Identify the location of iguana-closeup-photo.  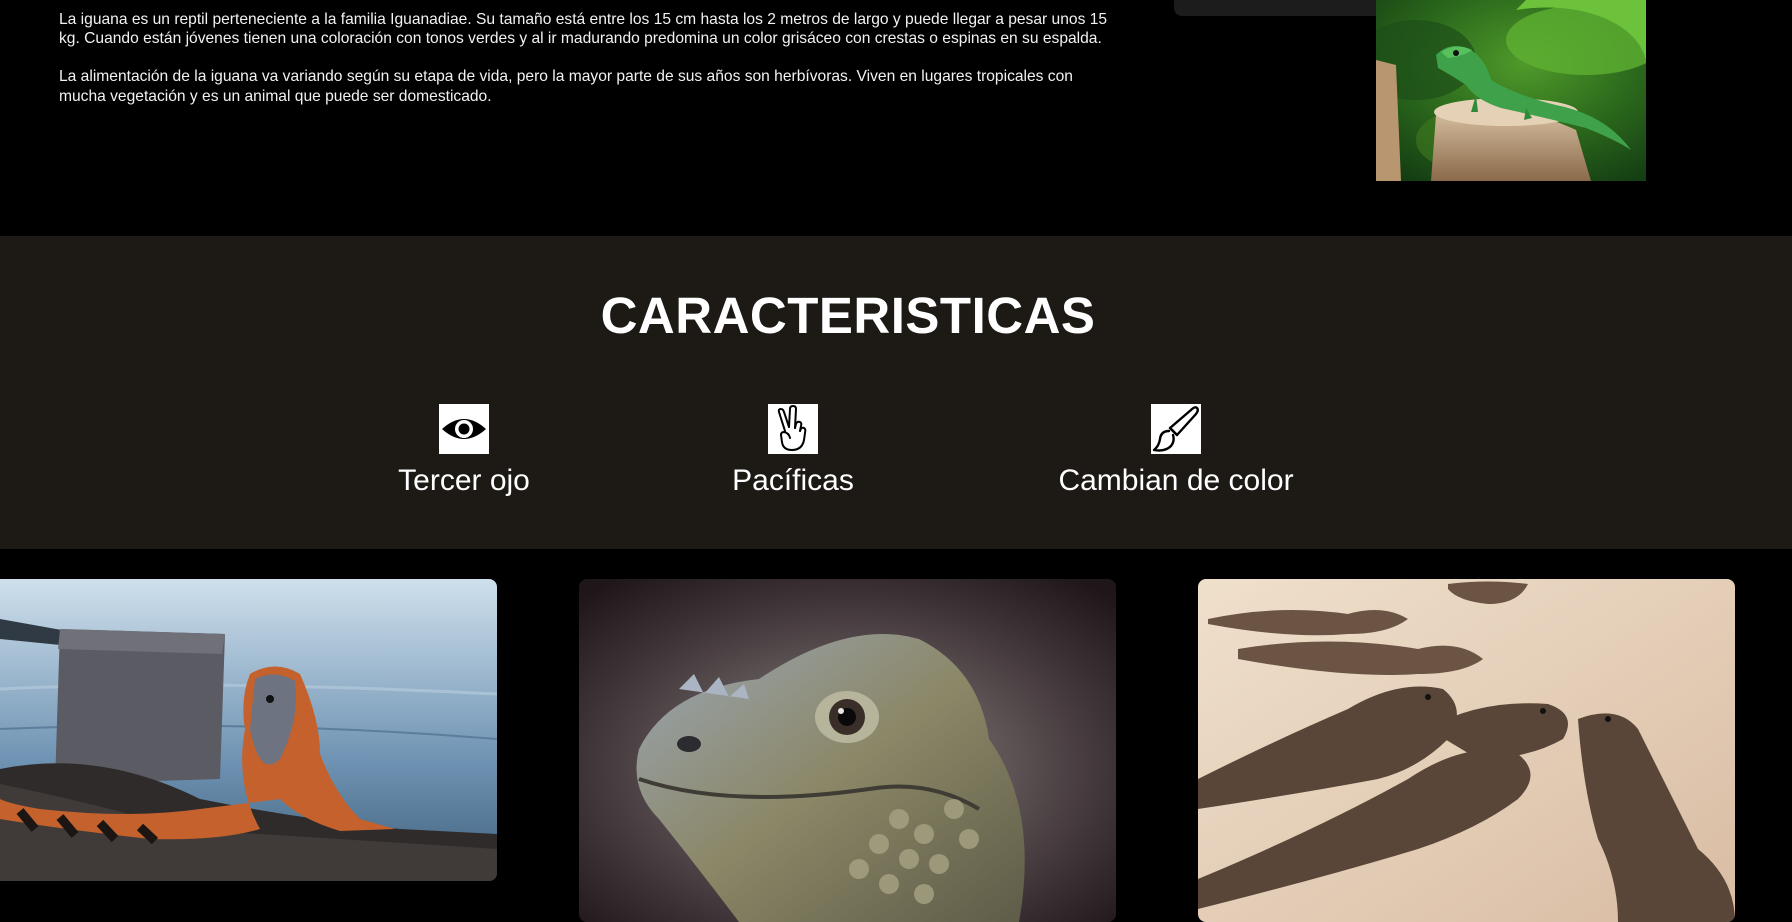
(847, 750).